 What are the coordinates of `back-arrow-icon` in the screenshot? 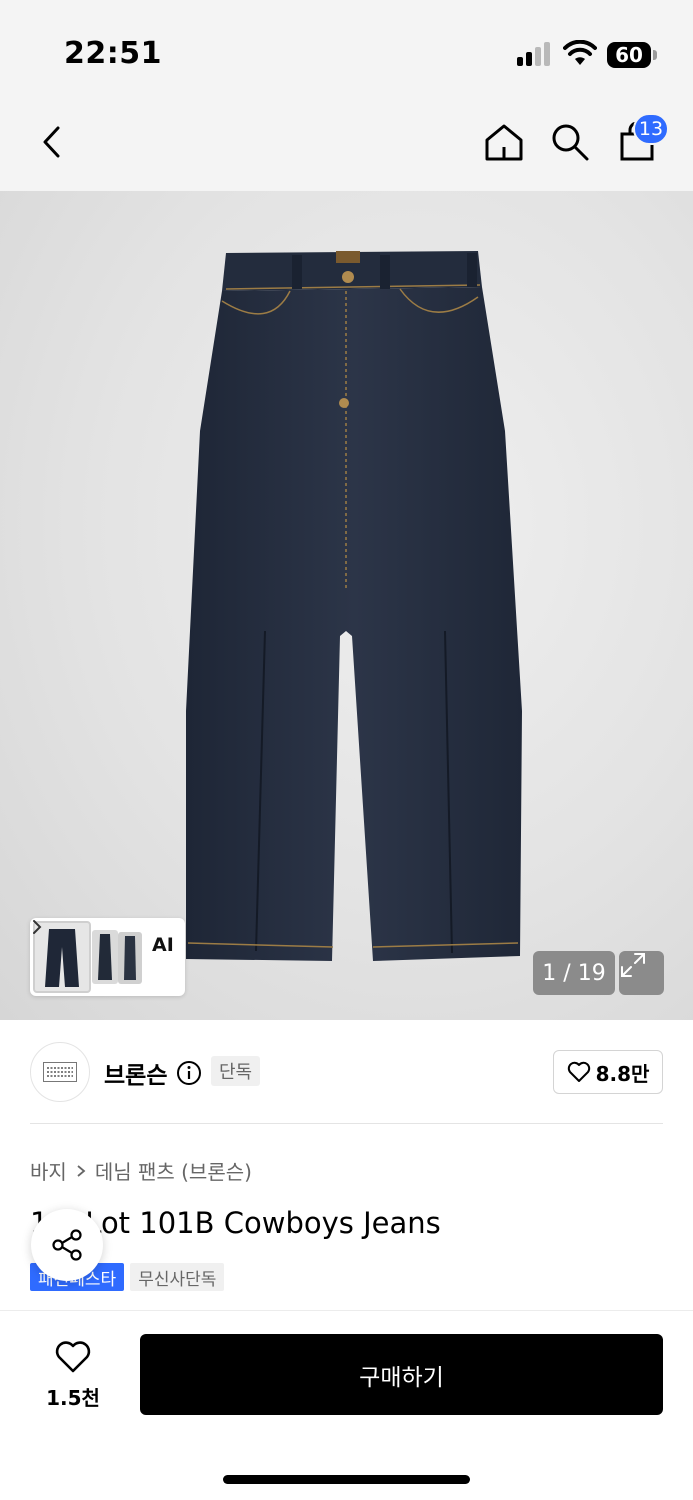 It's located at (52, 142).